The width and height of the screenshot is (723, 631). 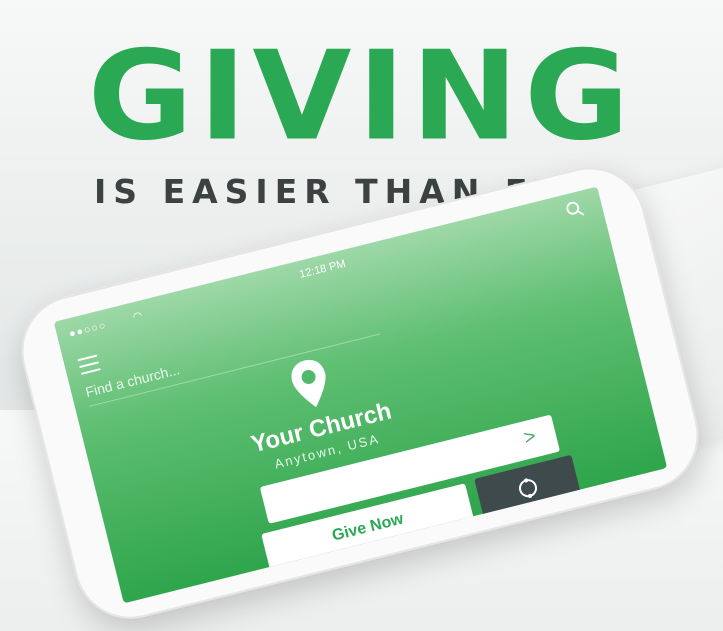 I want to click on menu-icon, so click(x=89, y=364).